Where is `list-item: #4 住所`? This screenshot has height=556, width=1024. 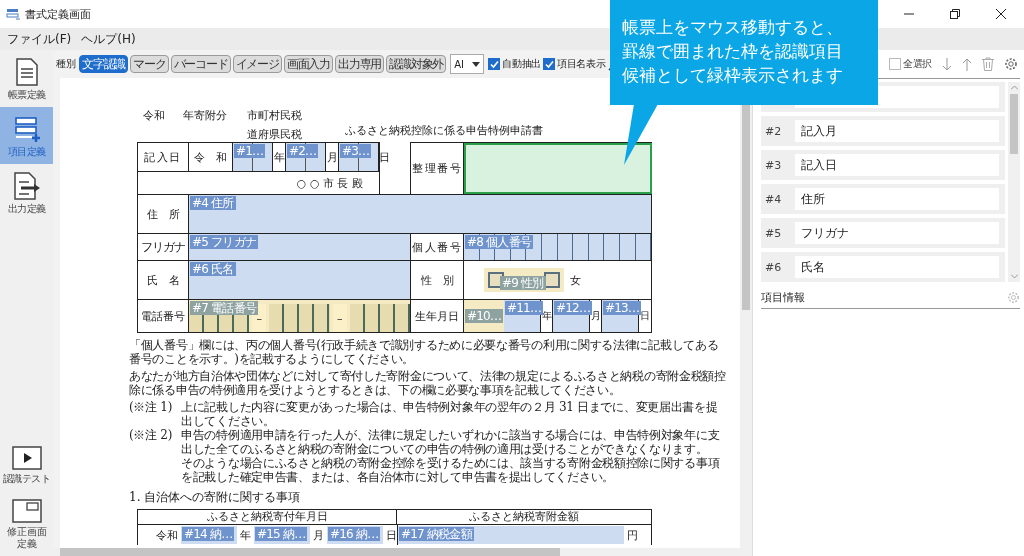 list-item: #4 住所 is located at coordinates (883, 199).